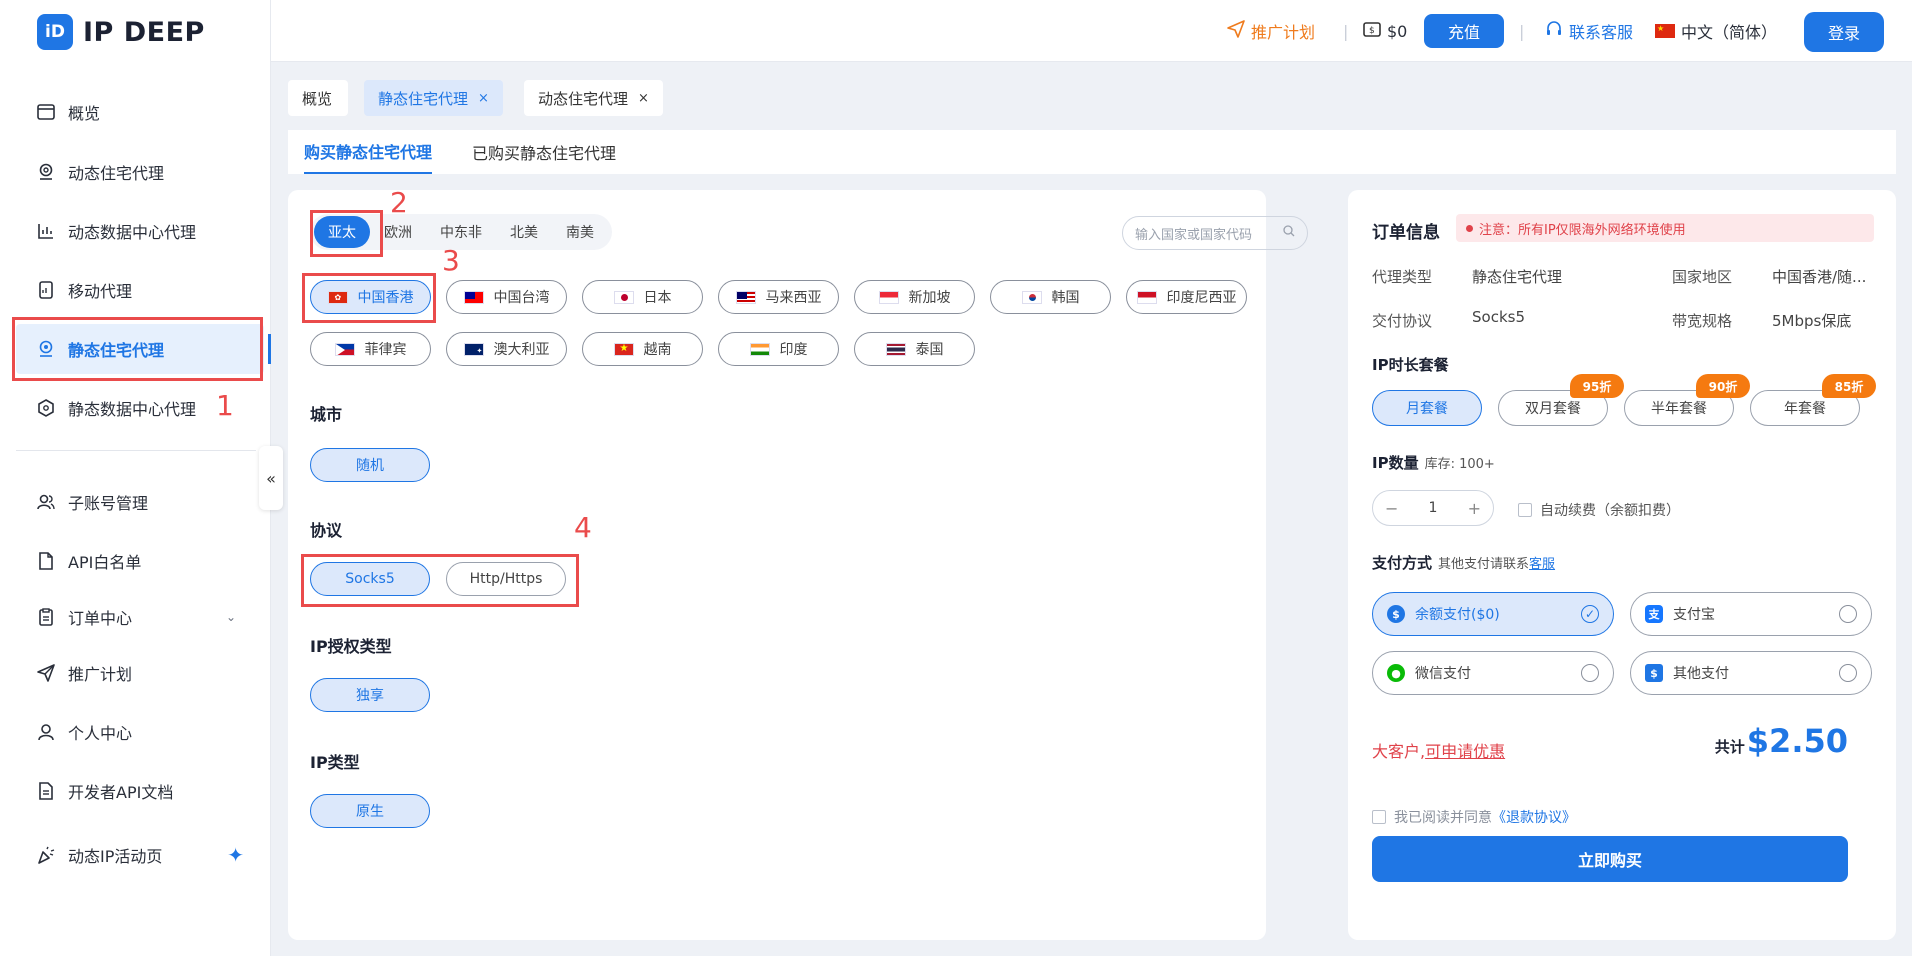  I want to click on country-search-input: 输入国家或国家代码, so click(1215, 233).